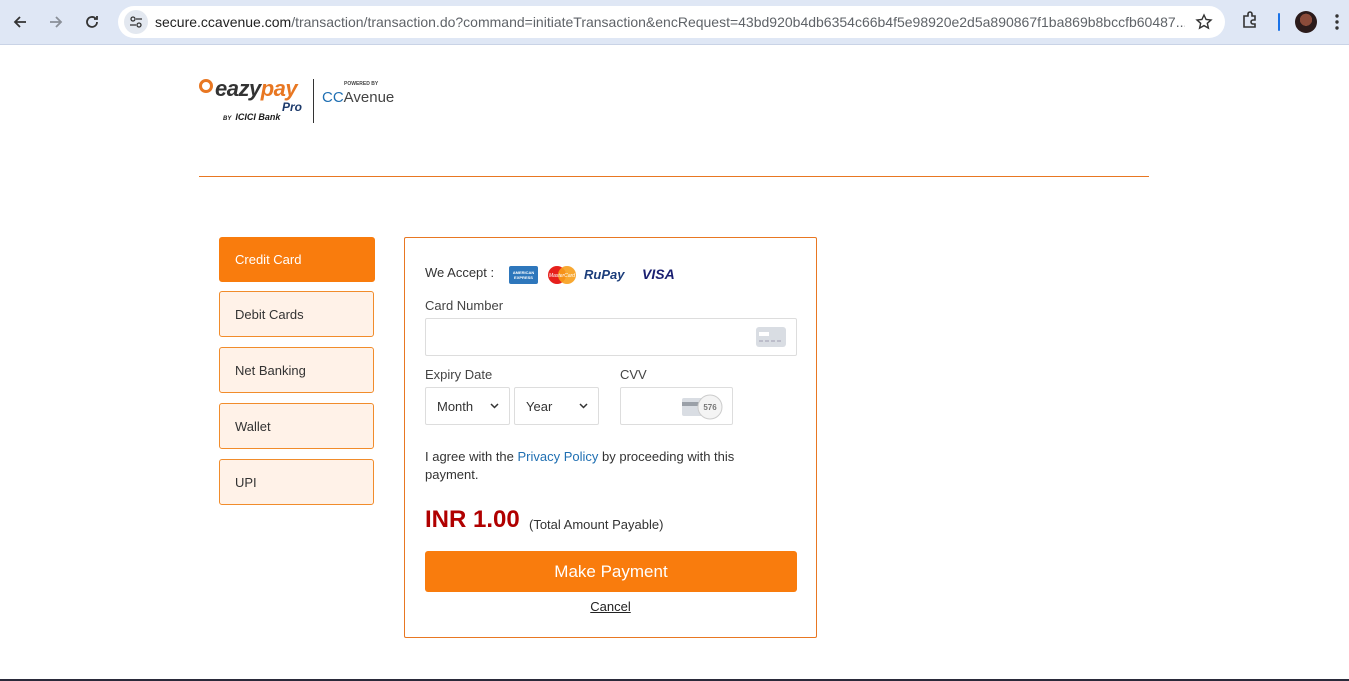 This screenshot has height=681, width=1349. I want to click on tab-label: Debit Cards, so click(269, 314).